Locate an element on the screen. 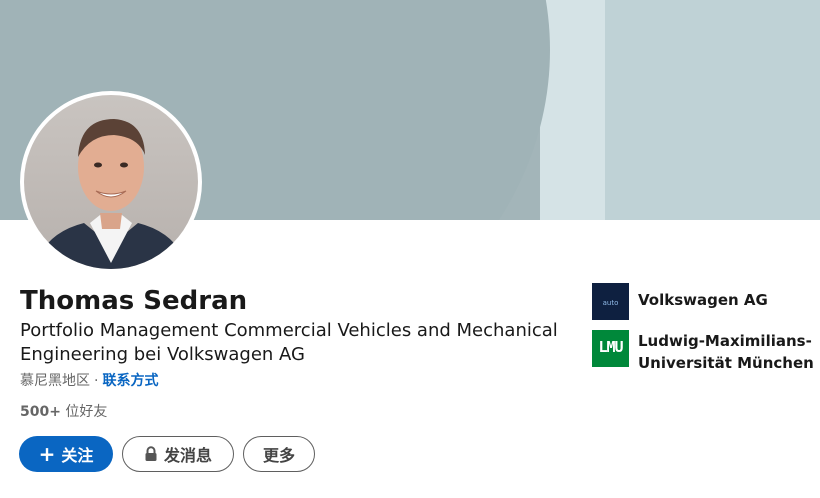  avatar is located at coordinates (111, 182).